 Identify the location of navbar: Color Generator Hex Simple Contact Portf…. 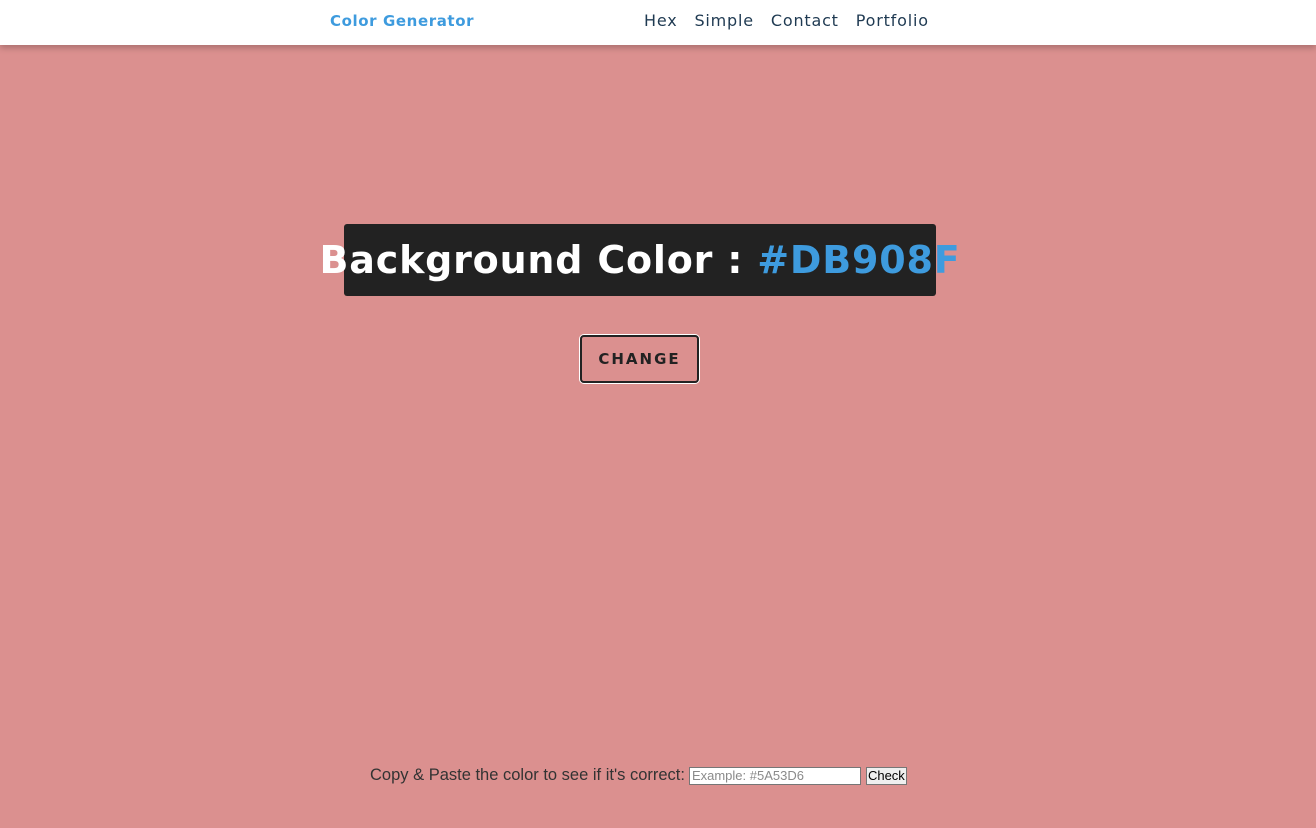
(658, 22).